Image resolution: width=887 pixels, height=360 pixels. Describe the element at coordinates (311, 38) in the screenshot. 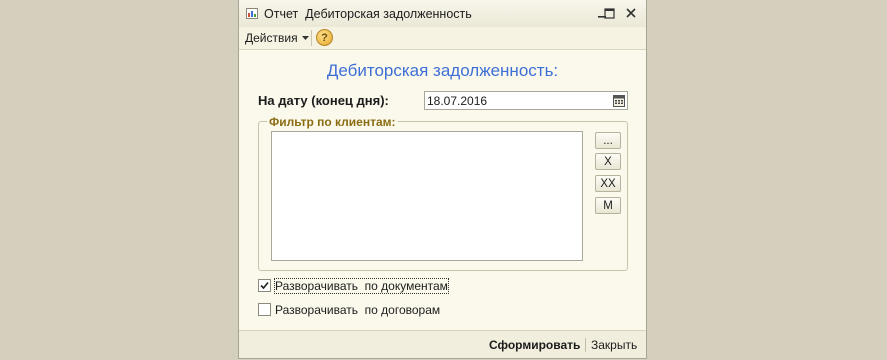

I see `toolbar-separator` at that location.